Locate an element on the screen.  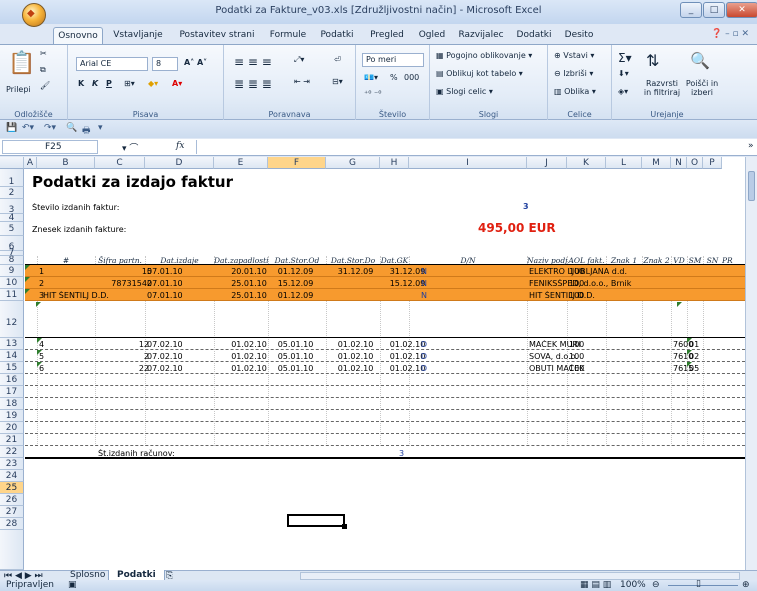
tab-vstavljanje: Vstavljanje is located at coordinates (138, 35).